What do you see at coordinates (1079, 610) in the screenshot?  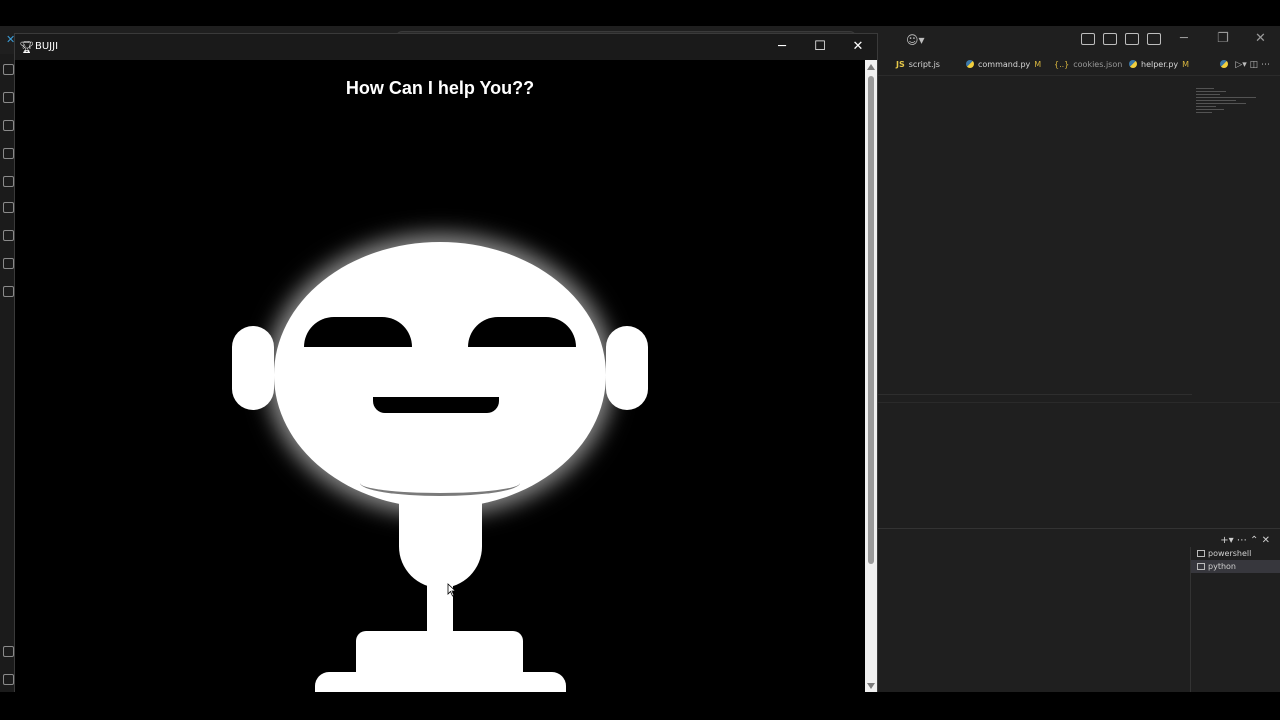 I see `terminal-panel: +▾ ⋯ ⌃ ✕ powershell python` at bounding box center [1079, 610].